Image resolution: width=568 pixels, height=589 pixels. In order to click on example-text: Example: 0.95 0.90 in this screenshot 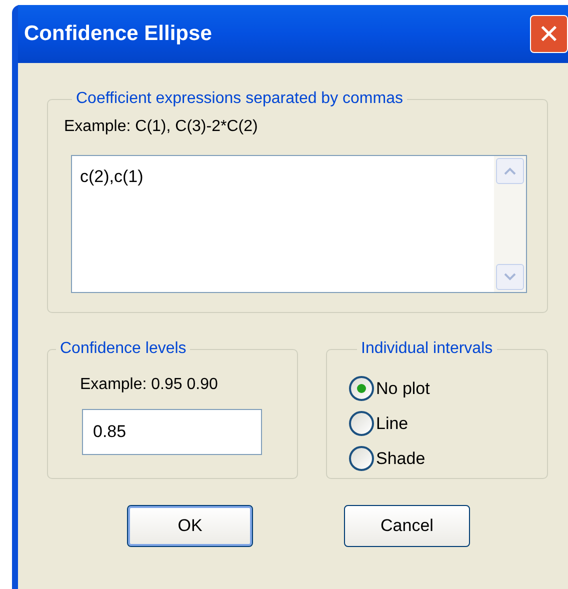, I will do `click(149, 385)`.